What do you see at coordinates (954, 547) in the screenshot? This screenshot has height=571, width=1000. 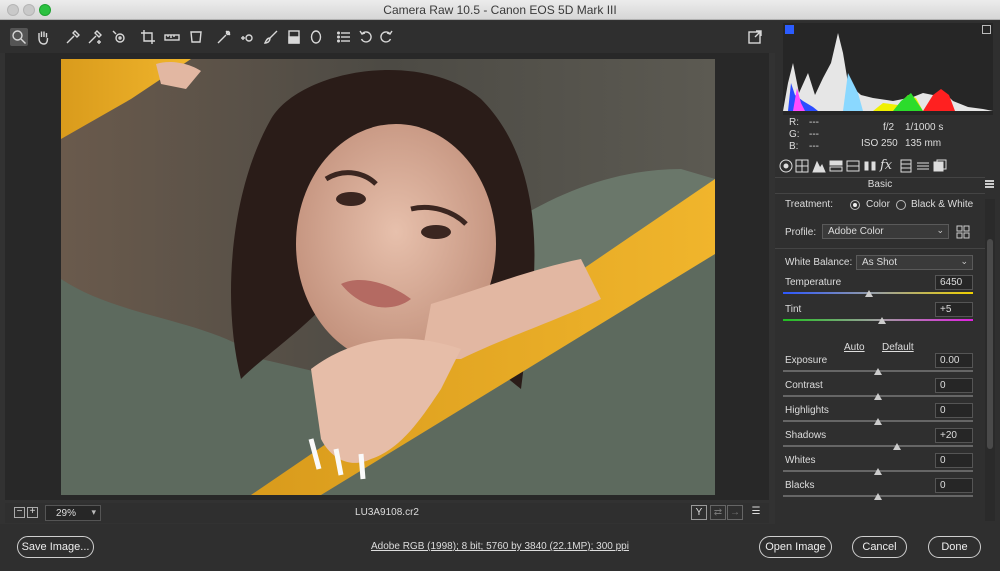 I see `done-button: Done` at bounding box center [954, 547].